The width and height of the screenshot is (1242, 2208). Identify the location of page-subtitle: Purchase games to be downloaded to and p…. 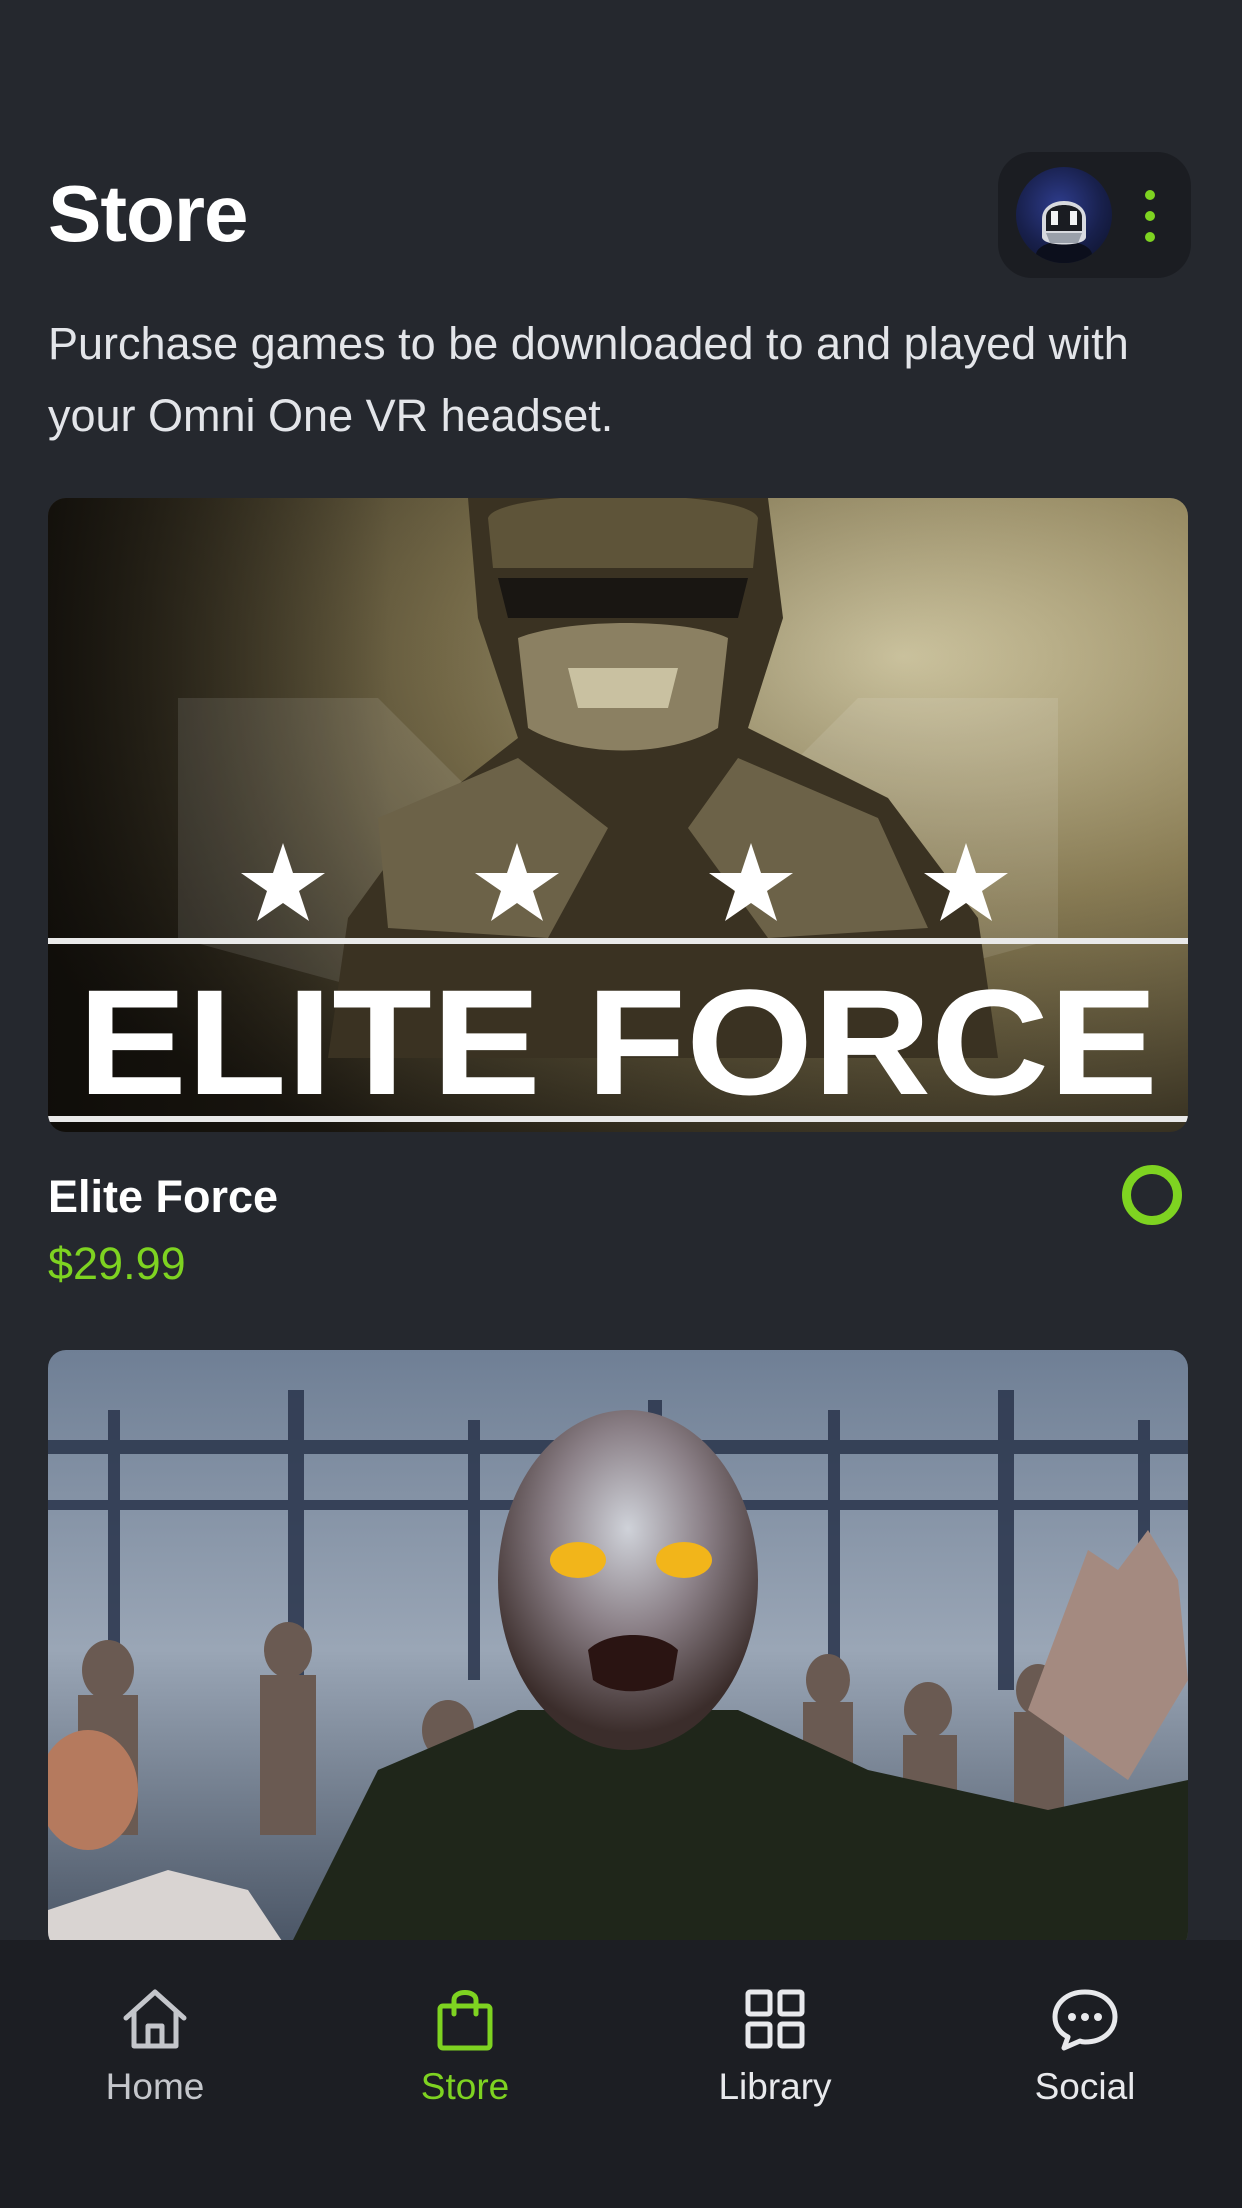
(588, 379).